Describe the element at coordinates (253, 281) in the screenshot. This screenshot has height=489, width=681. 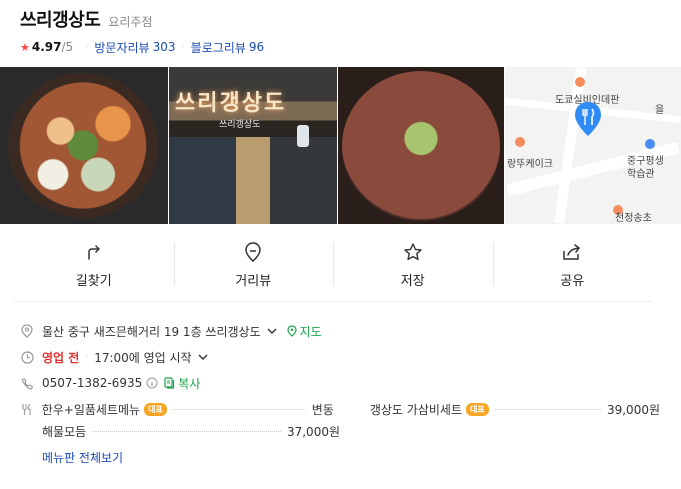
I see `street-view-label: 거리뷰` at that location.